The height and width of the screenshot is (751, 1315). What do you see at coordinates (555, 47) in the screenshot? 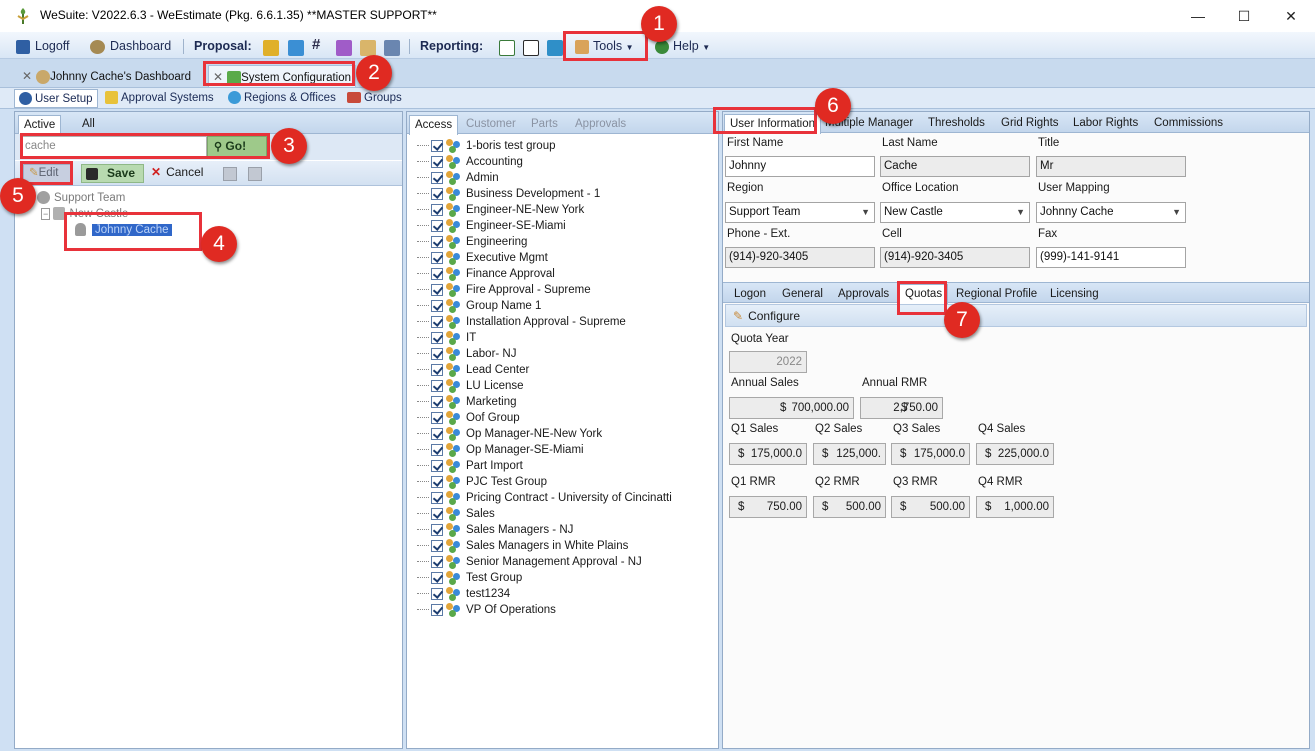
I see `report-db-button` at bounding box center [555, 47].